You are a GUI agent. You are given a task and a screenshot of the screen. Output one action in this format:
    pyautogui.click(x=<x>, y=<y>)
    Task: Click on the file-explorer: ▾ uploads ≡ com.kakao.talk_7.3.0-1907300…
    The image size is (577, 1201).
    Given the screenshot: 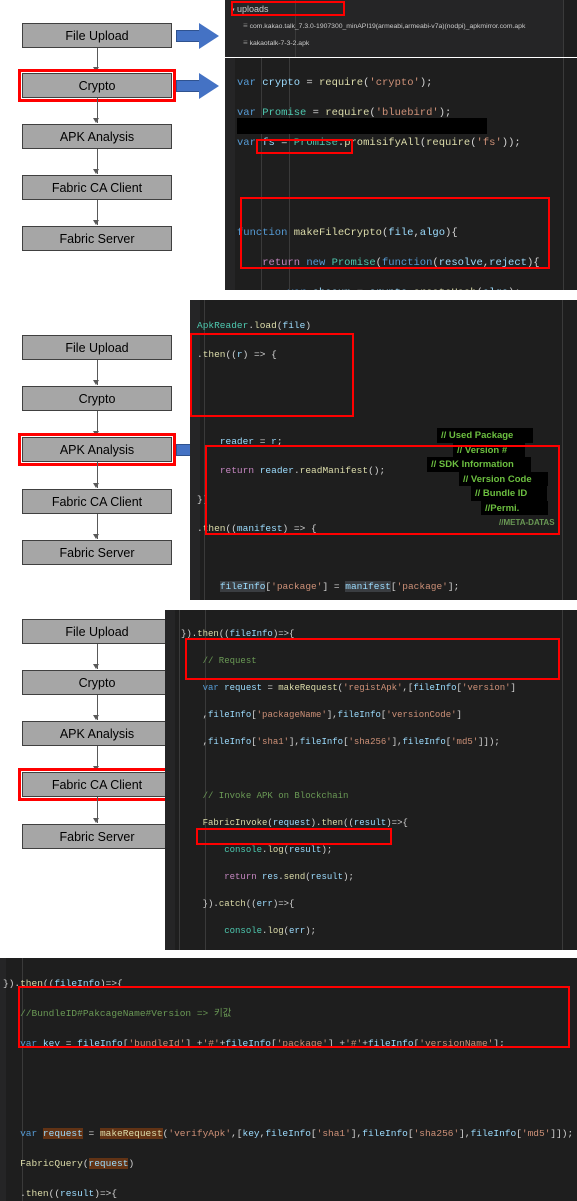 What is the action you would take?
    pyautogui.click(x=394, y=28)
    